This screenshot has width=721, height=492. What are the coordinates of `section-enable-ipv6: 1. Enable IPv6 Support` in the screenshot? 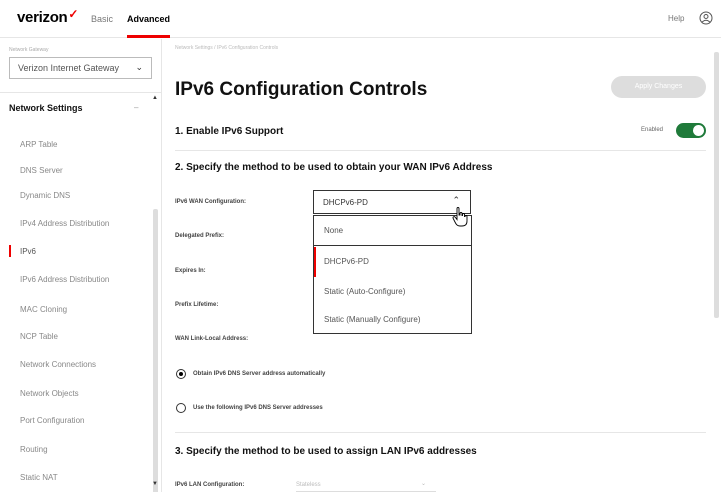 It's located at (229, 131).